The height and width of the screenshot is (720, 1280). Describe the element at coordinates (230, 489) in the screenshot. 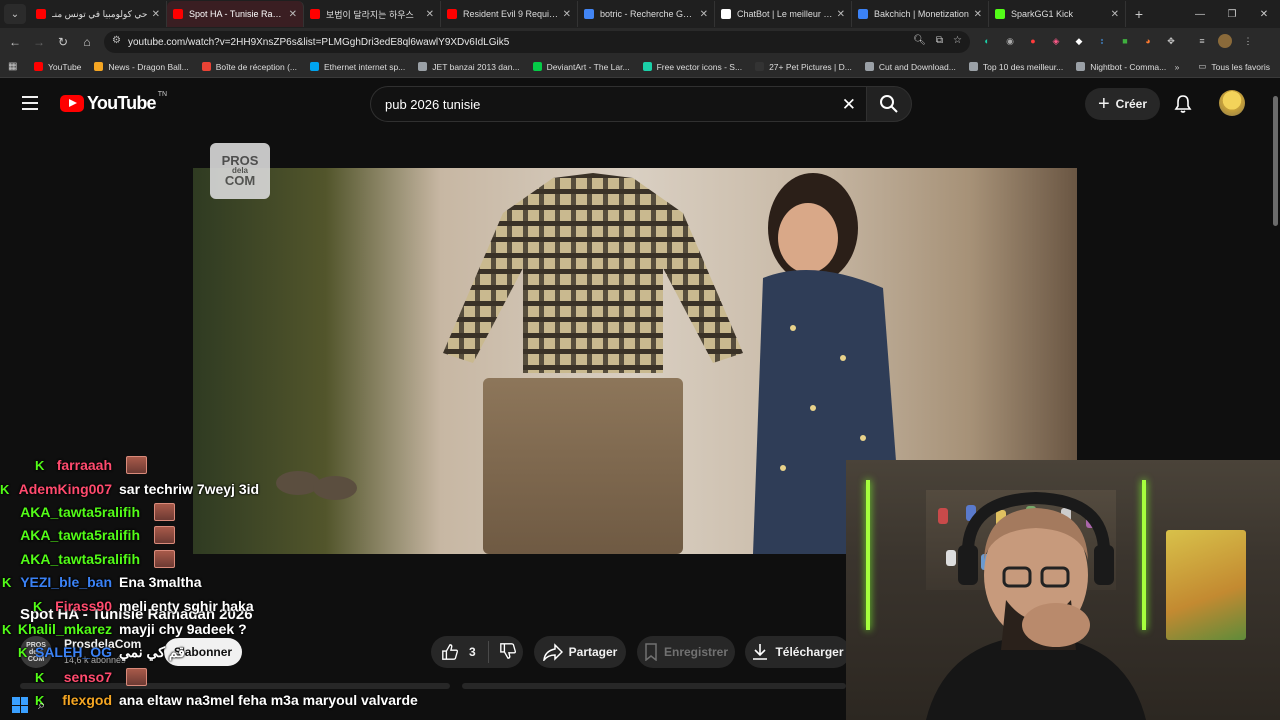

I see `chat-message: K AdemKing007 sar techriw 7weyj 3id` at that location.